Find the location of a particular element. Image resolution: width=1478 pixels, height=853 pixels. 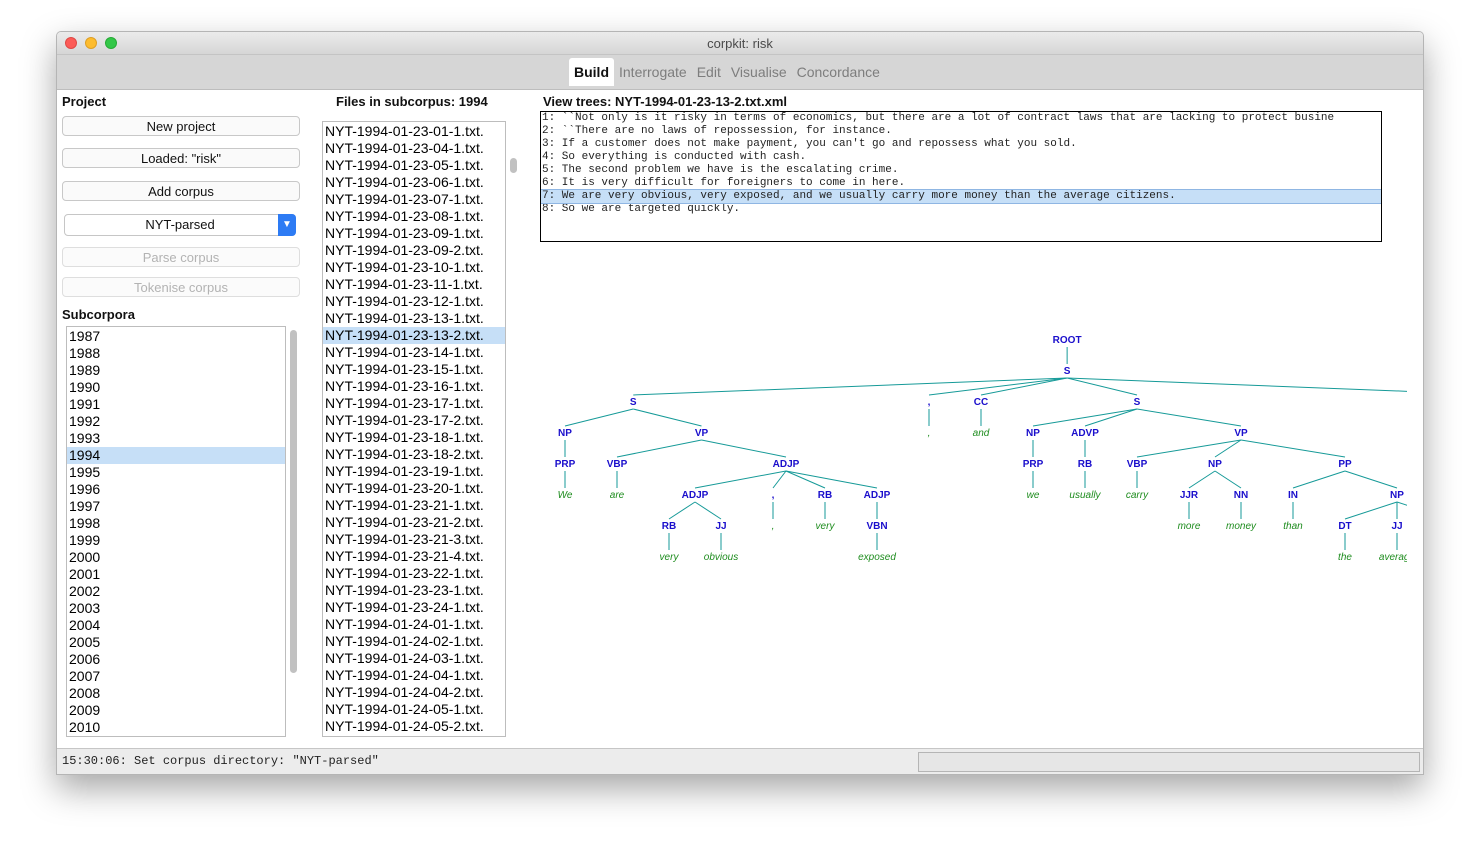

sentence-row: 8: So we are targeted quickly. is located at coordinates (961, 209).